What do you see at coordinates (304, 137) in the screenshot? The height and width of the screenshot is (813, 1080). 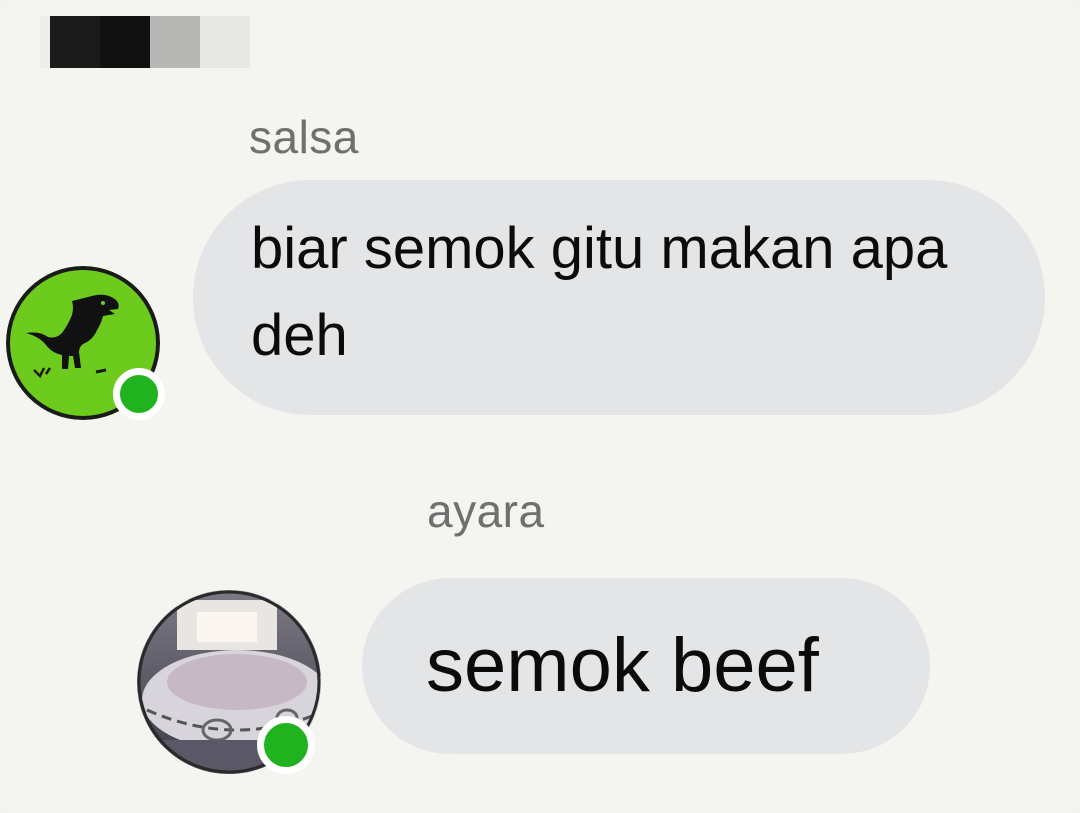 I see `sender-name: salsa` at bounding box center [304, 137].